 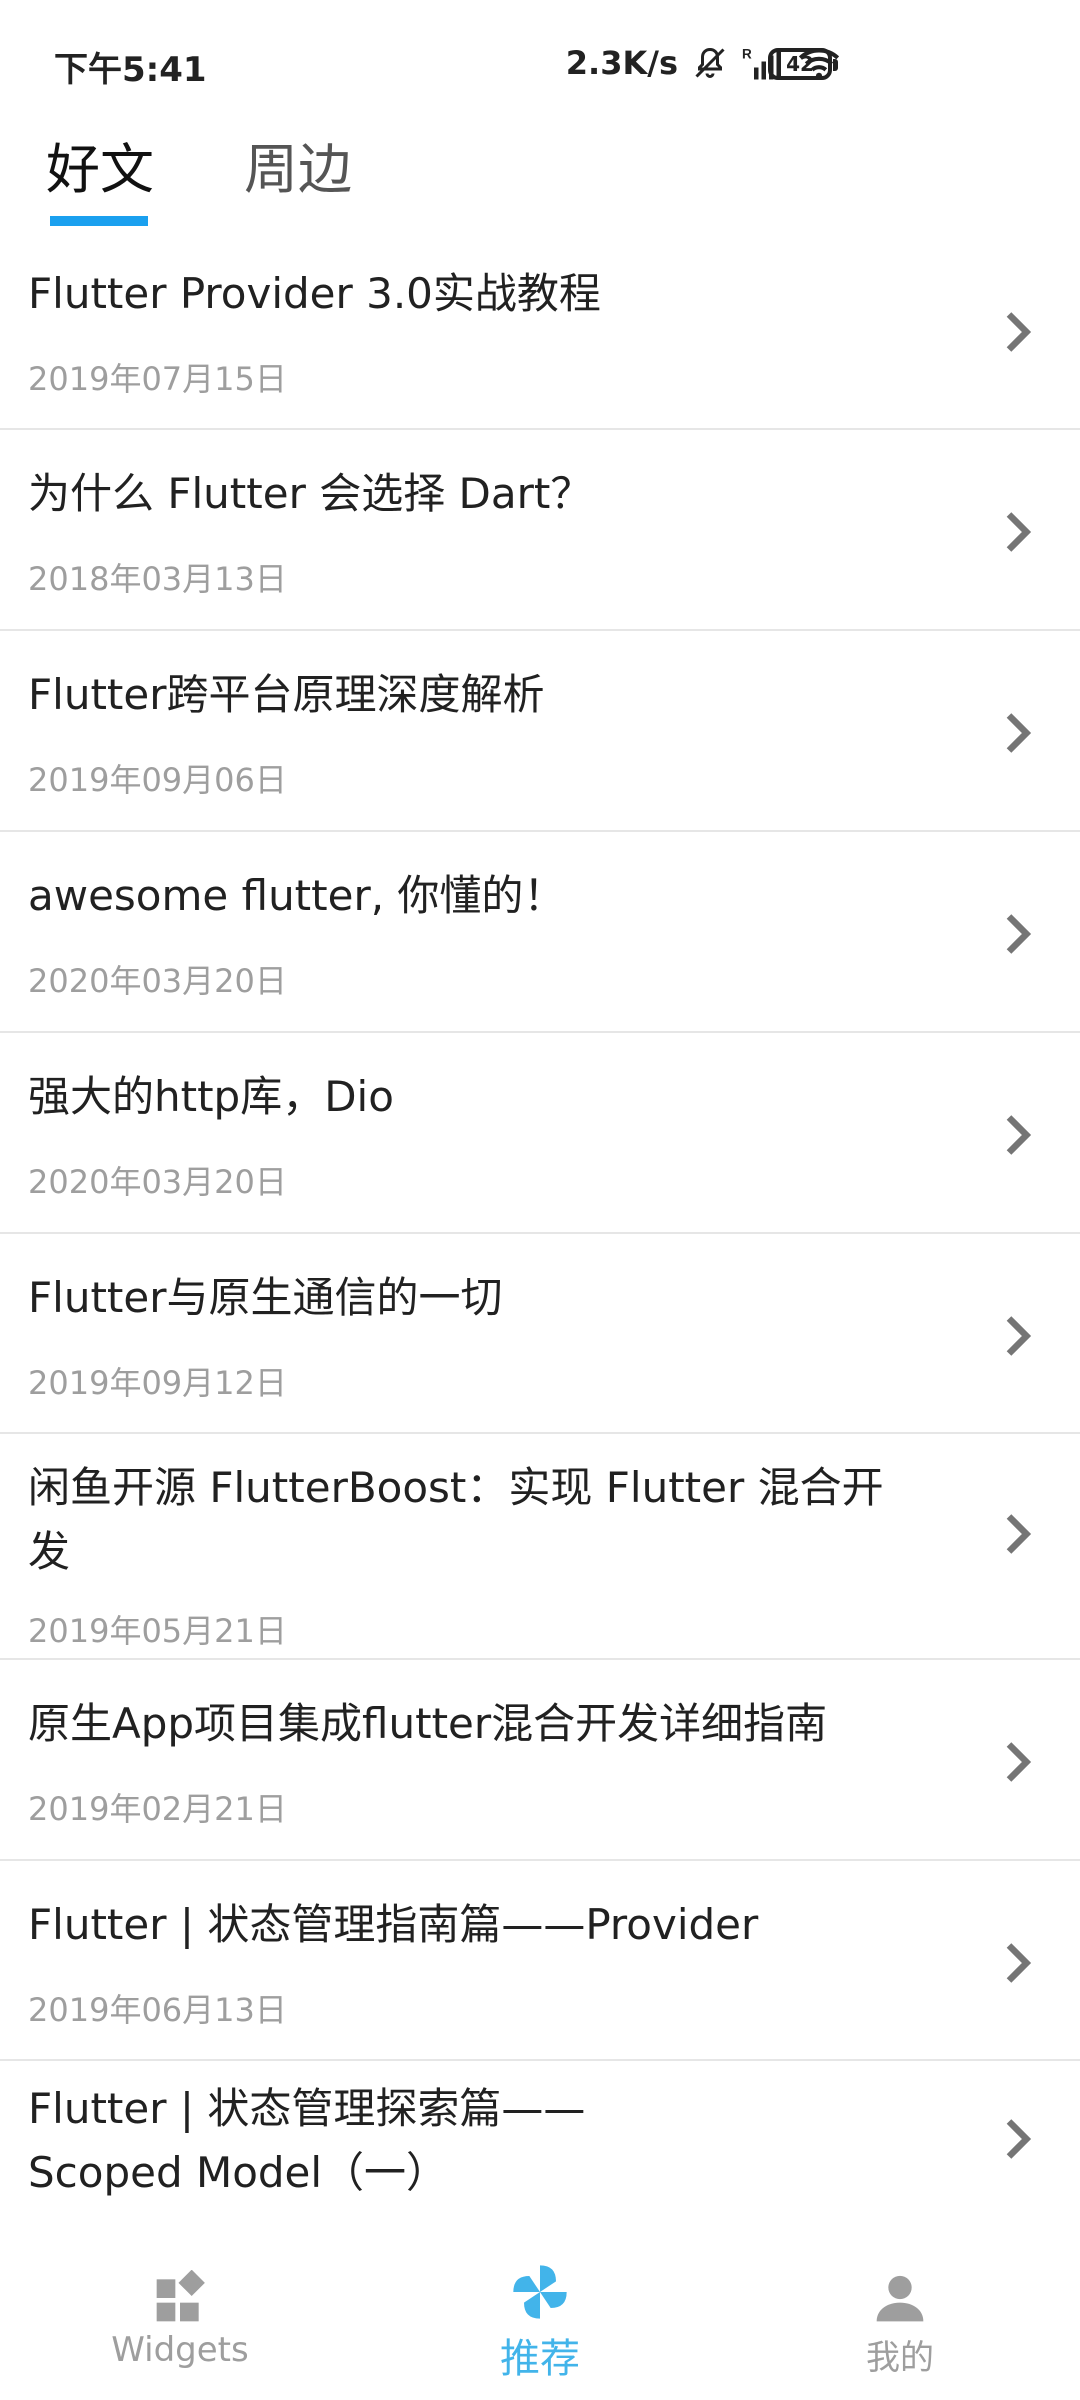 What do you see at coordinates (540, 2292) in the screenshot?
I see `pinwheel-icon` at bounding box center [540, 2292].